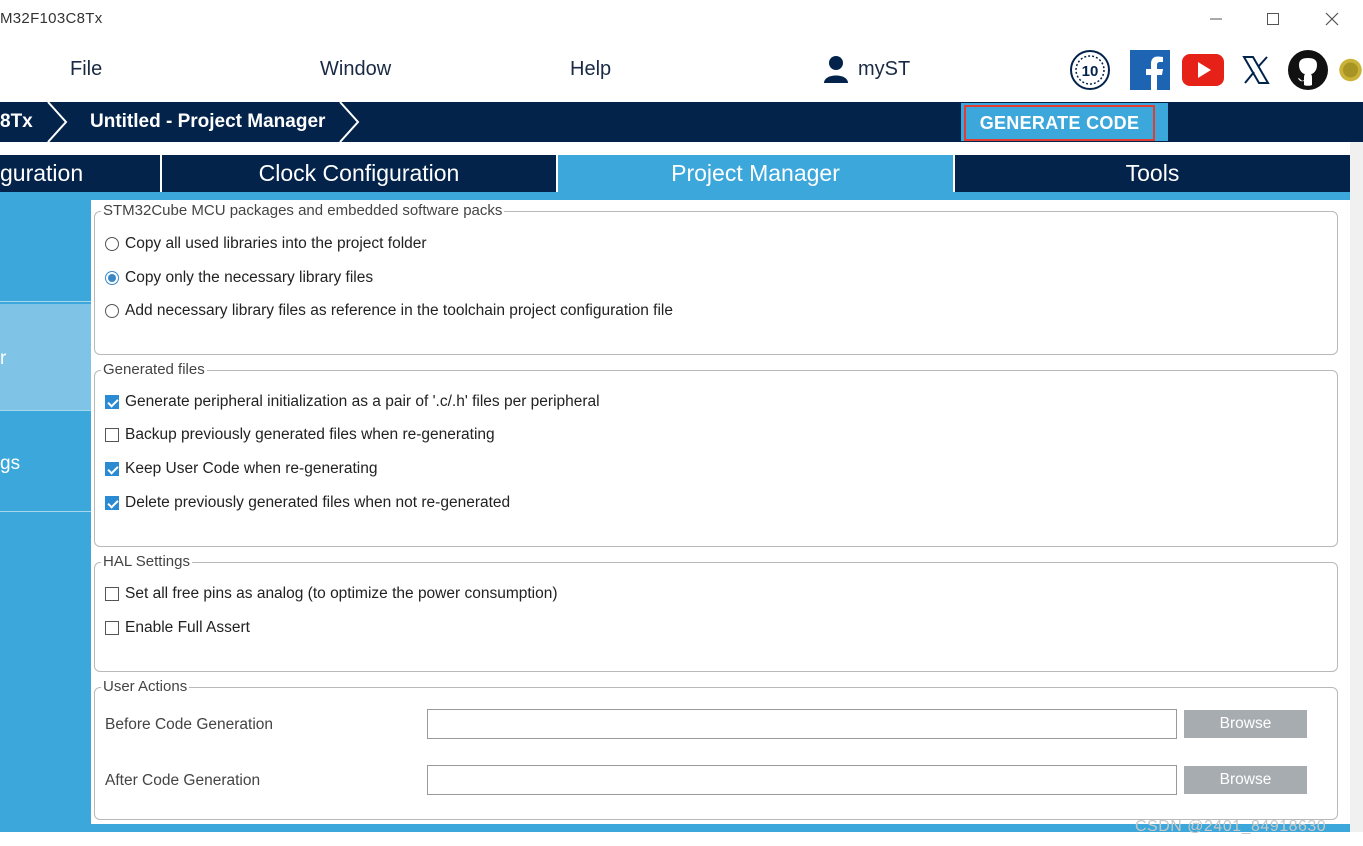  I want to click on before-browse-button: Browse, so click(1245, 724).